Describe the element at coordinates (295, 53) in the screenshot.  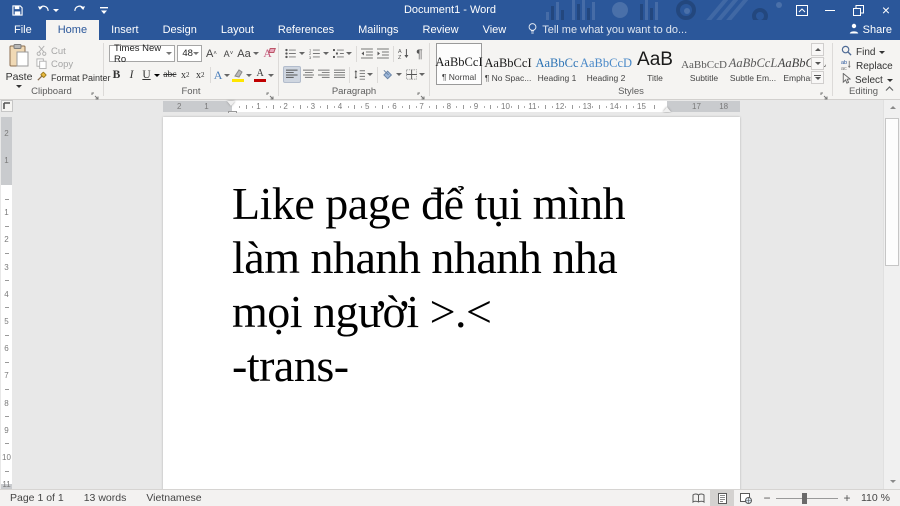
I see `bullets-button` at that location.